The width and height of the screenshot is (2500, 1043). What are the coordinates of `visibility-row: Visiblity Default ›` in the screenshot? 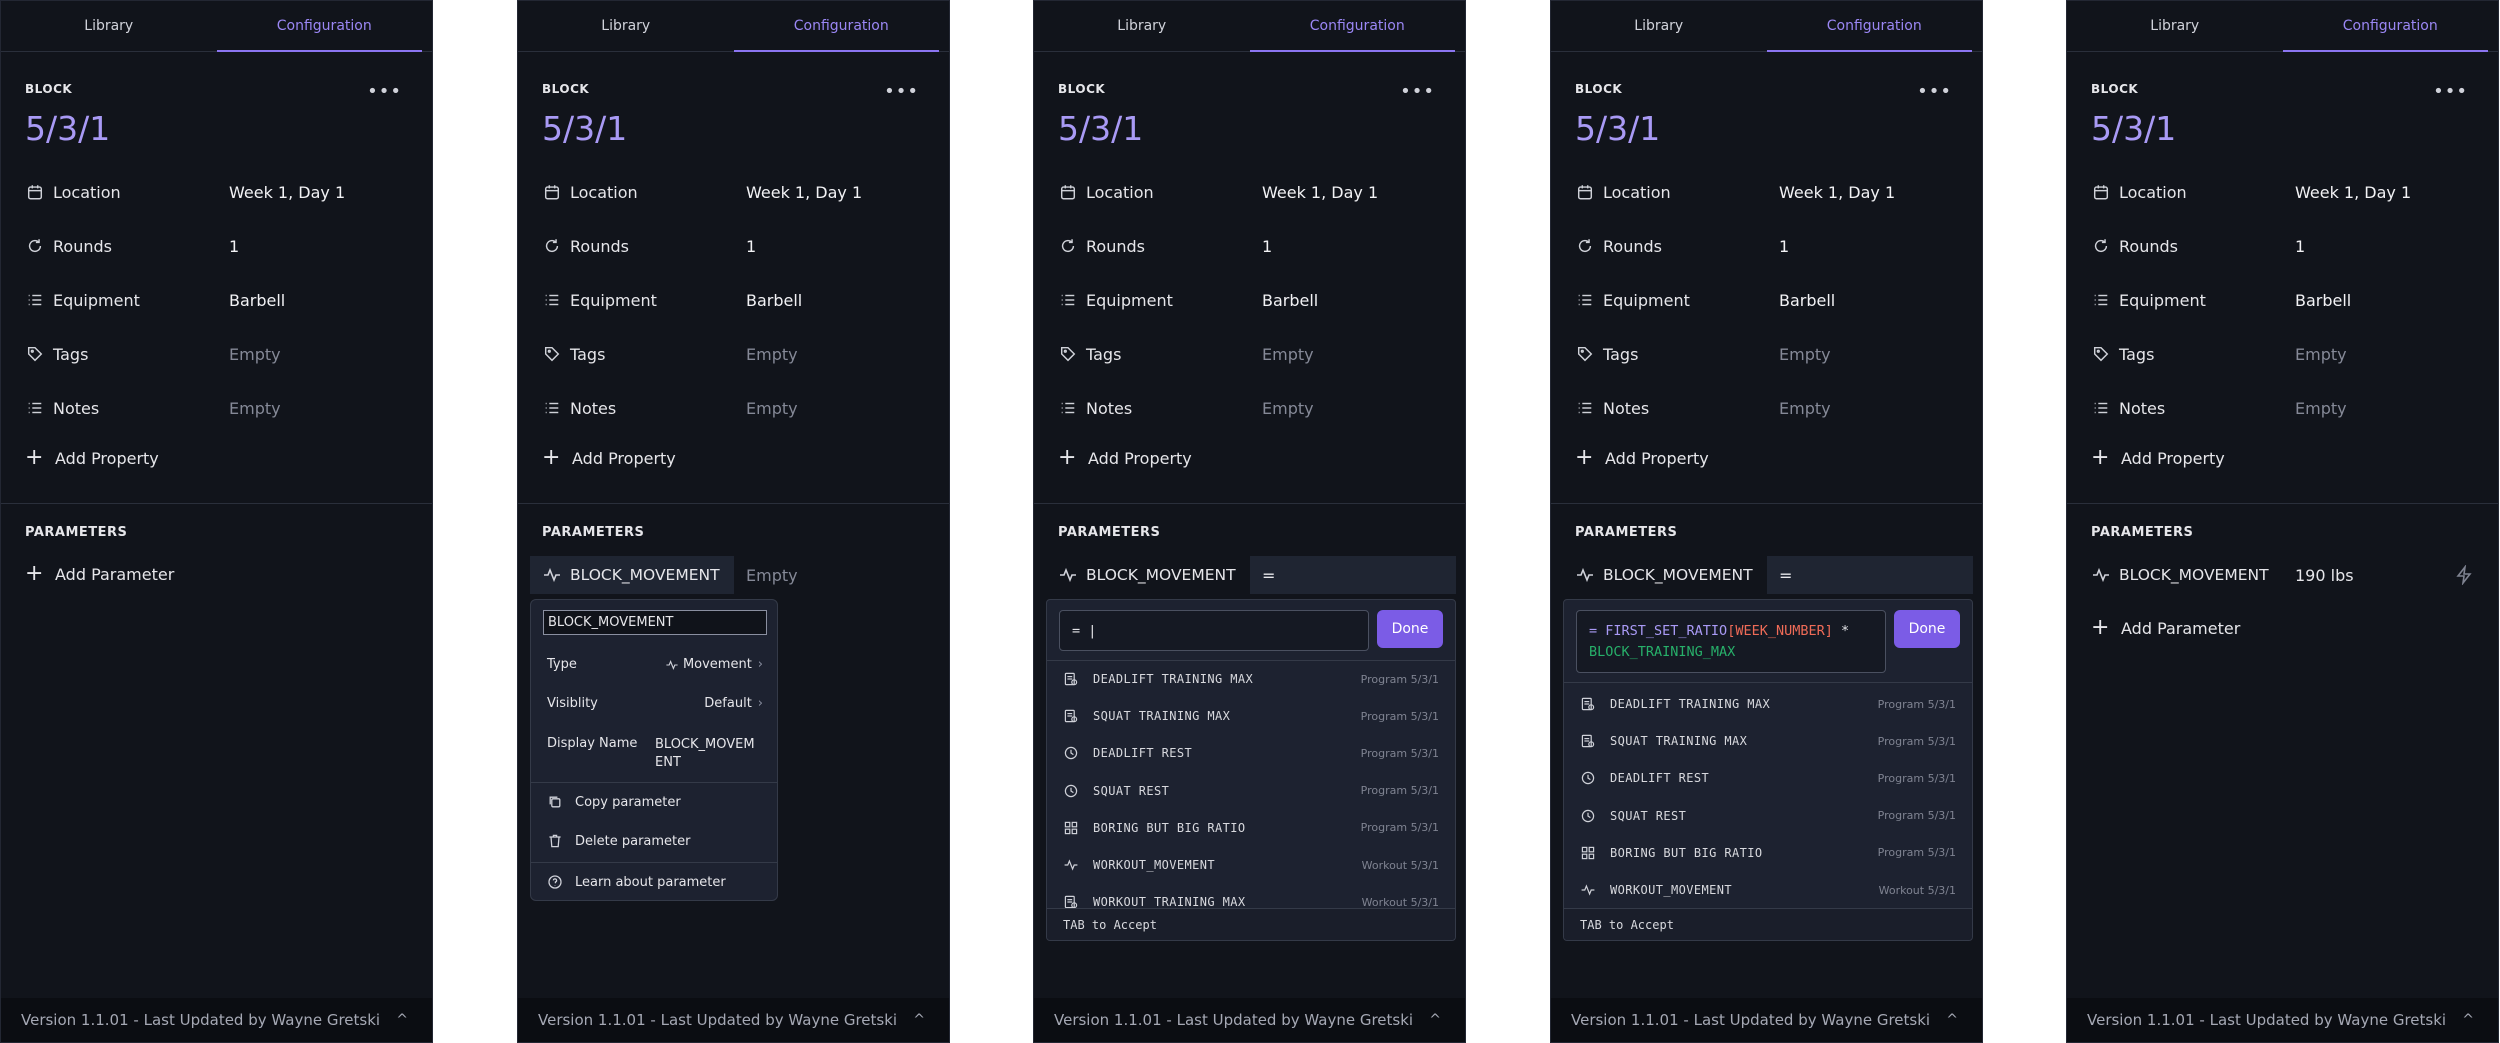 It's located at (655, 703).